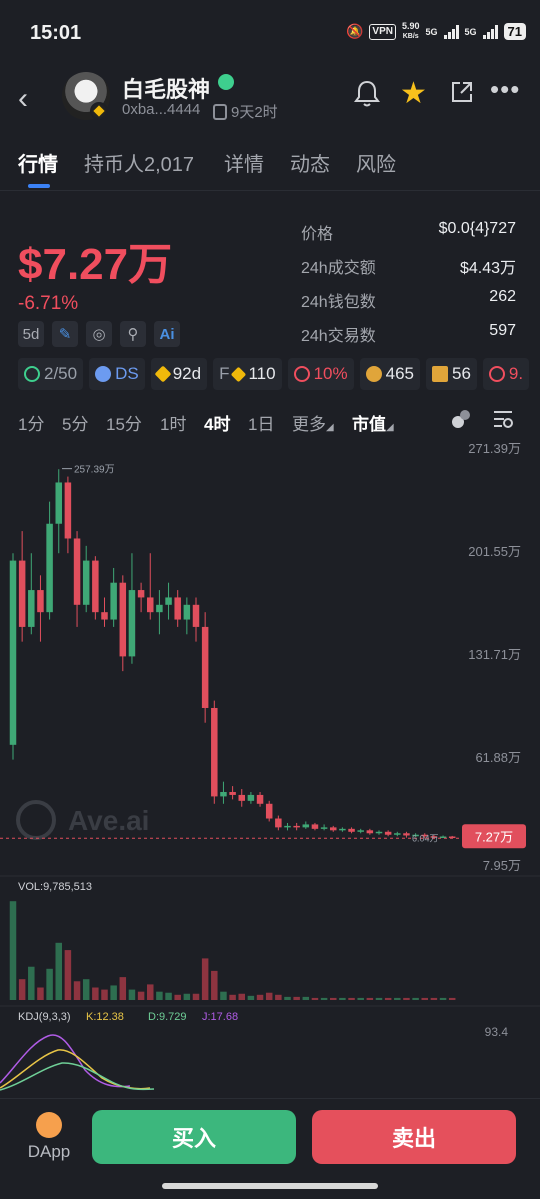 The height and width of the screenshot is (1199, 540). Describe the element at coordinates (99, 111) in the screenshot. I see `bnb-chain-badge-icon` at that location.